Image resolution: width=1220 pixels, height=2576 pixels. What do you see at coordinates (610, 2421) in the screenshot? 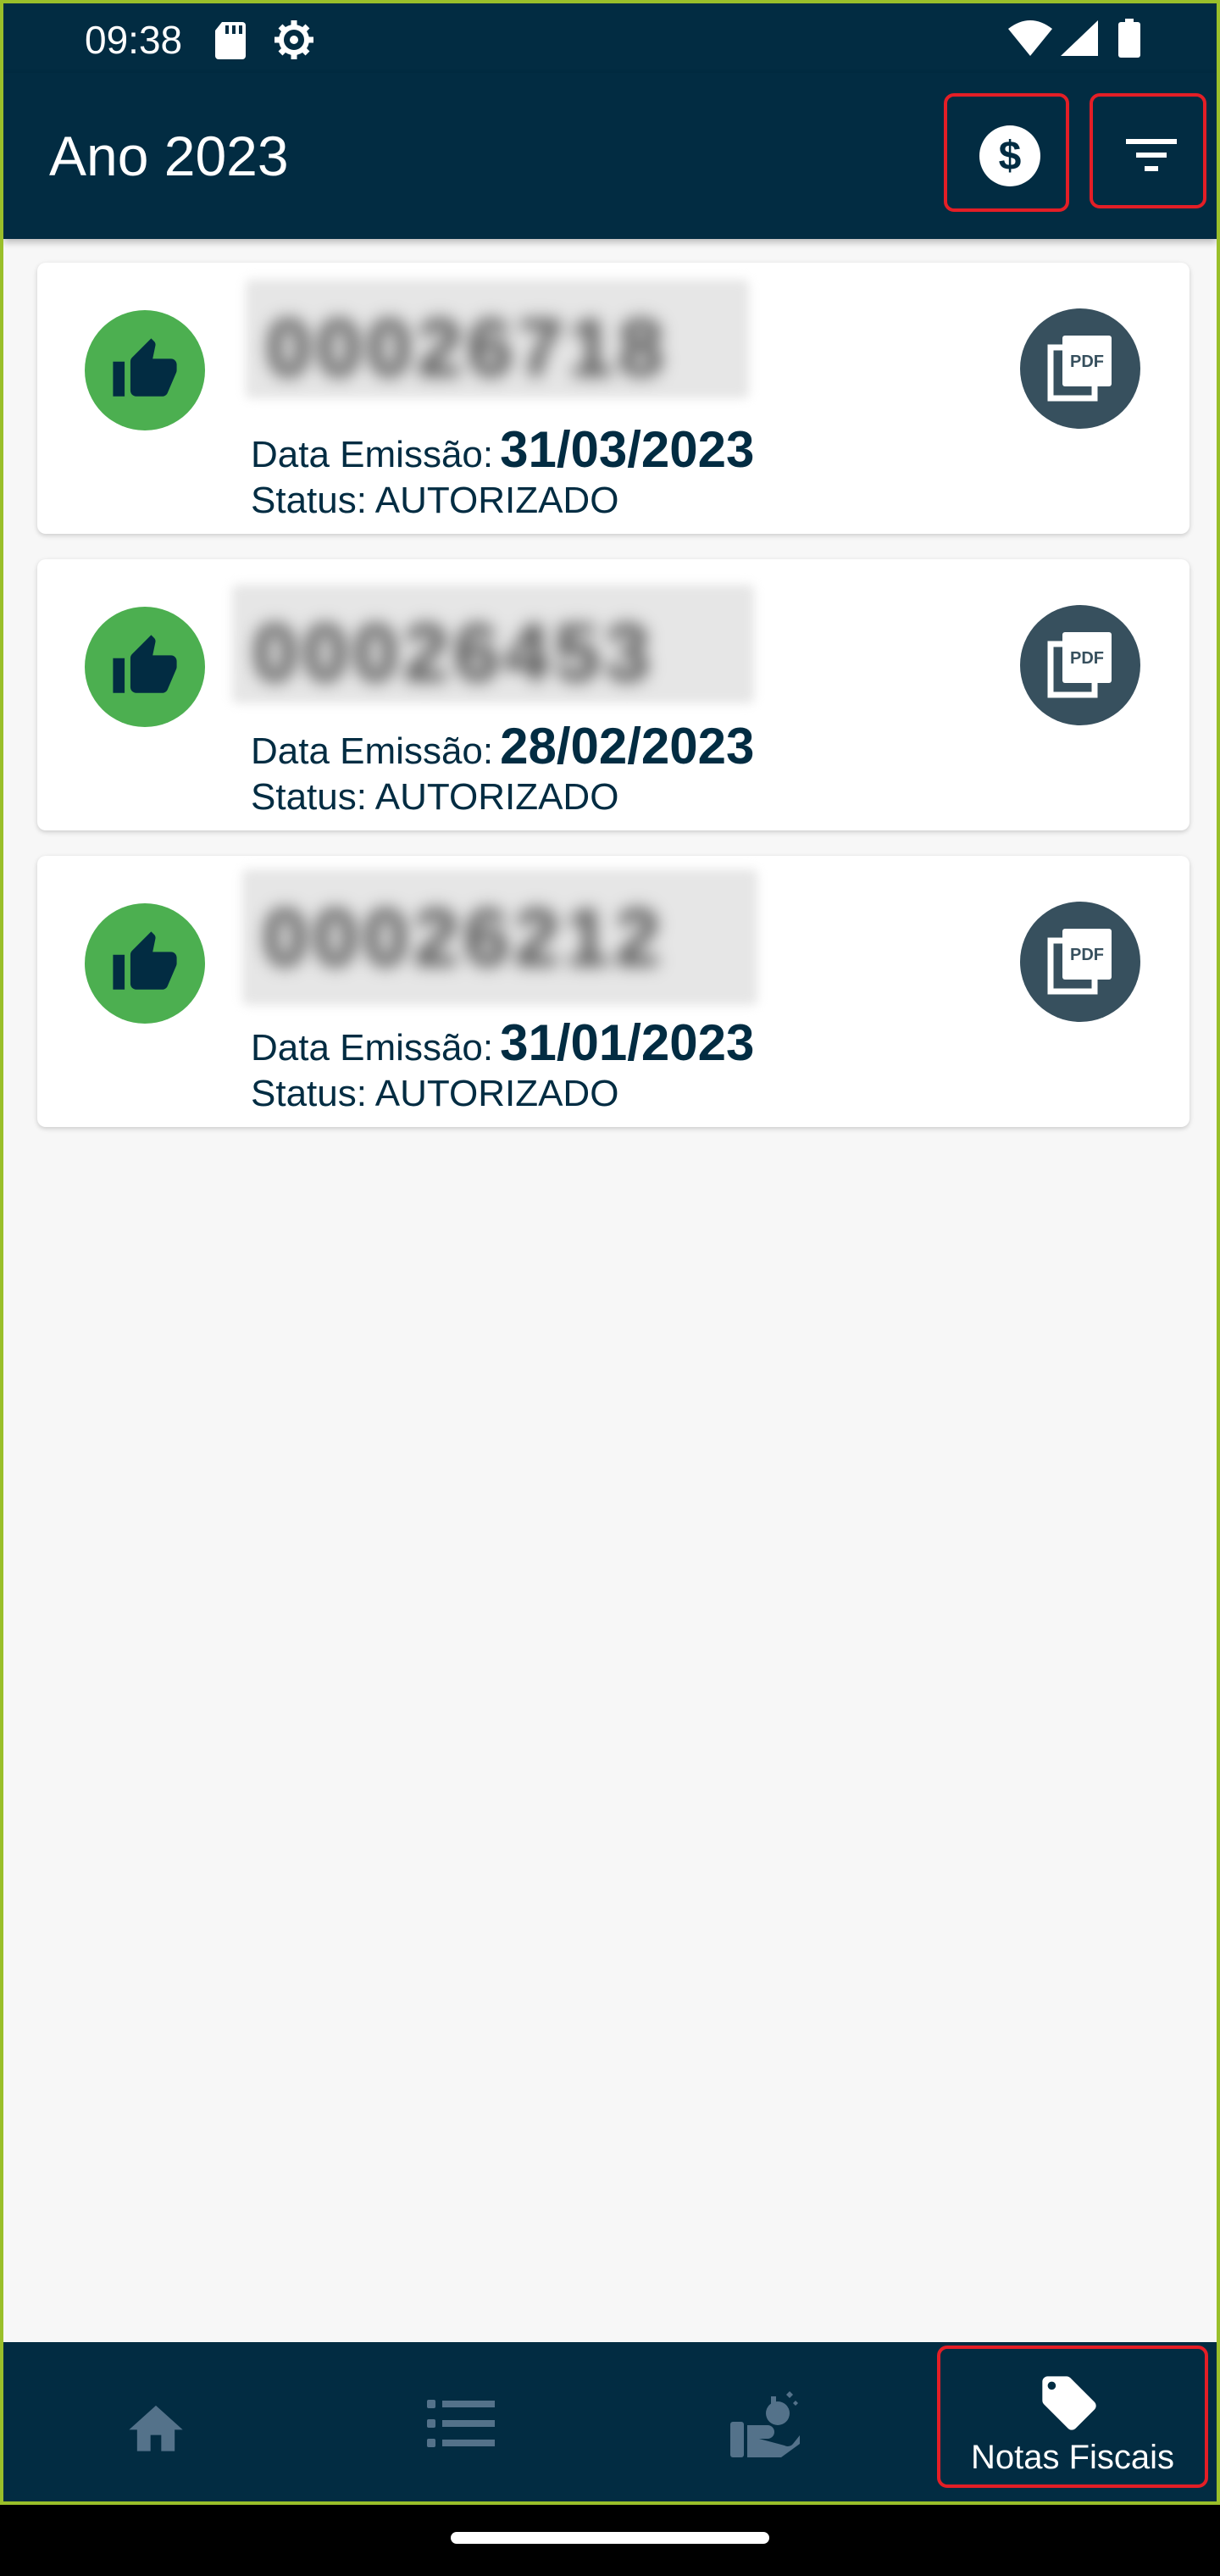
I see `bottom-navigation: Notas Fiscais` at bounding box center [610, 2421].